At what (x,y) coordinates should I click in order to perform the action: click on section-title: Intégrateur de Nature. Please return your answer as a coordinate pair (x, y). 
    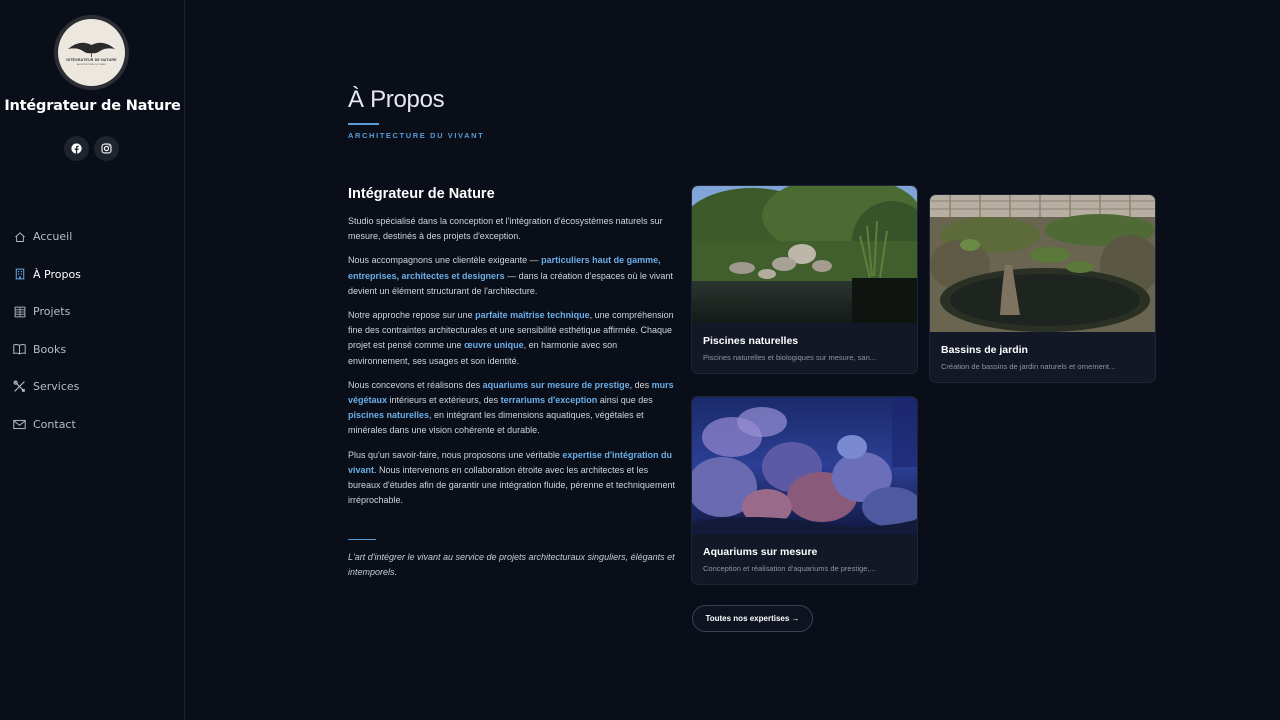
    Looking at the image, I should click on (421, 194).